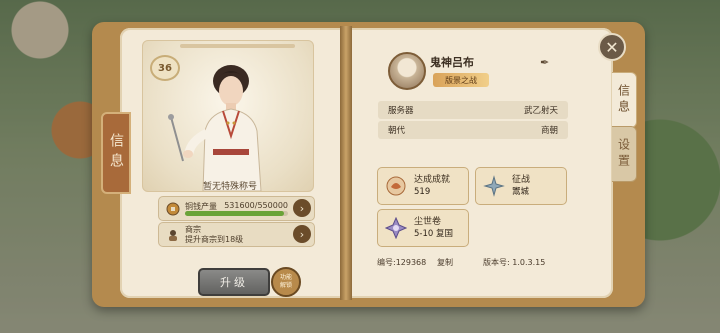 Image resolution: width=720 pixels, height=333 pixels. I want to click on upgrade-button: 升级, so click(234, 282).